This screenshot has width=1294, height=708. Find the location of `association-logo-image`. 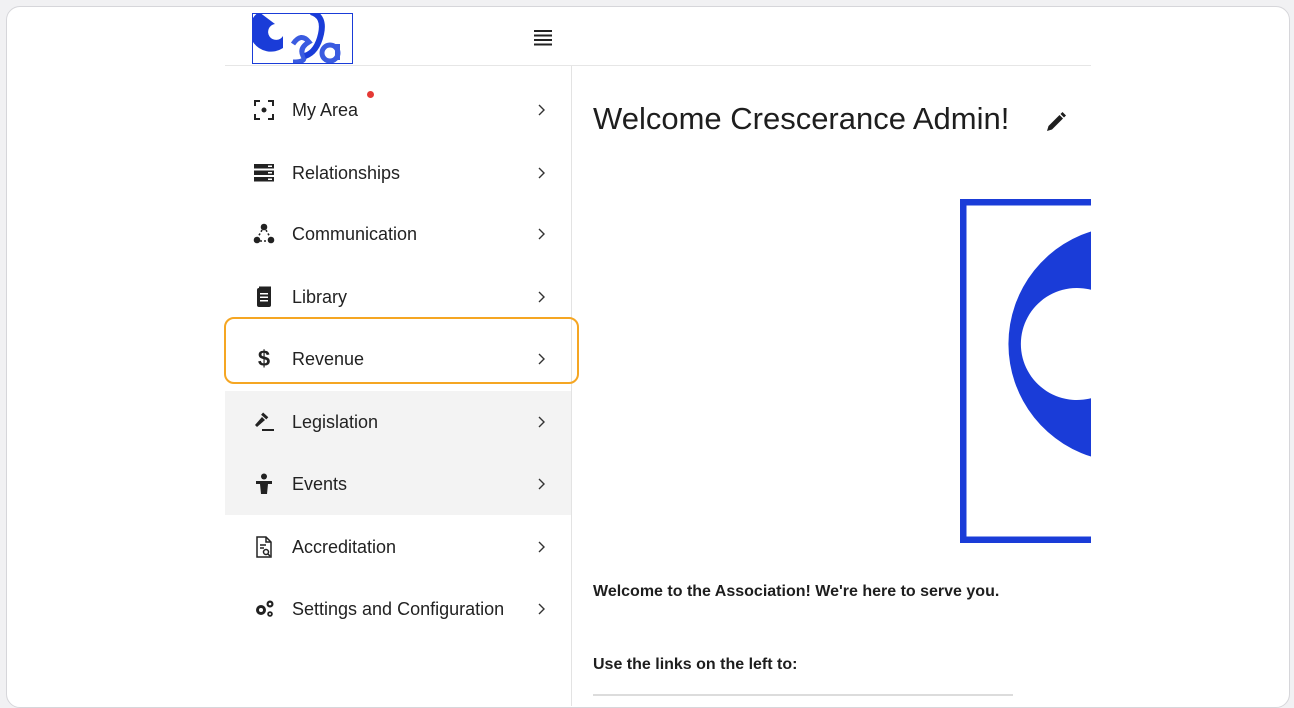

association-logo-image is located at coordinates (1025, 371).